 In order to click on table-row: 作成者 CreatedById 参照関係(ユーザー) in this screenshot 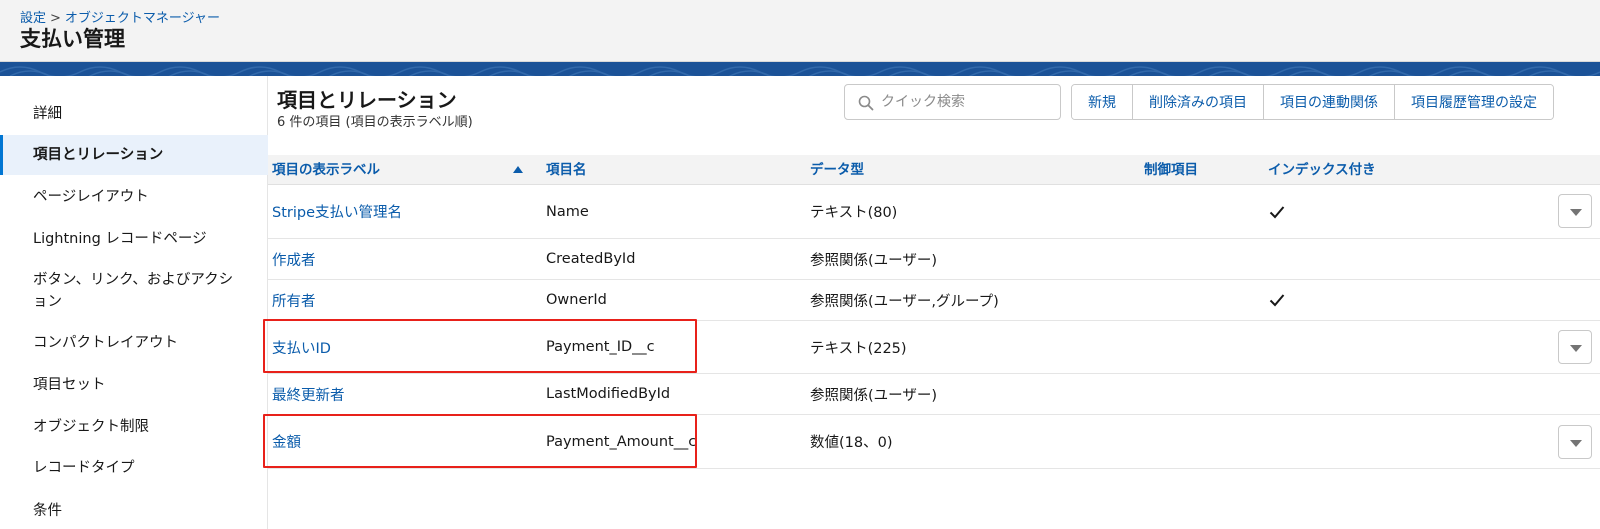, I will do `click(934, 259)`.